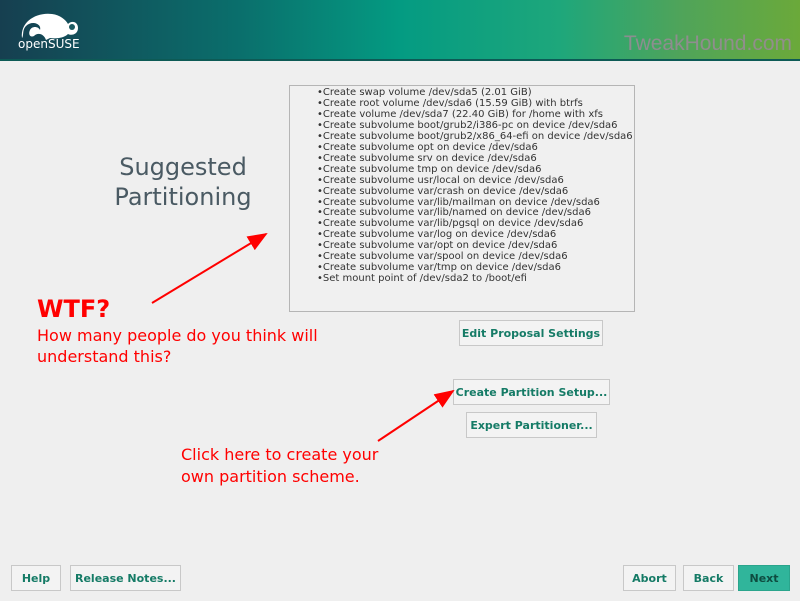 This screenshot has width=800, height=601. I want to click on annotation-line: understand this?, so click(104, 356).